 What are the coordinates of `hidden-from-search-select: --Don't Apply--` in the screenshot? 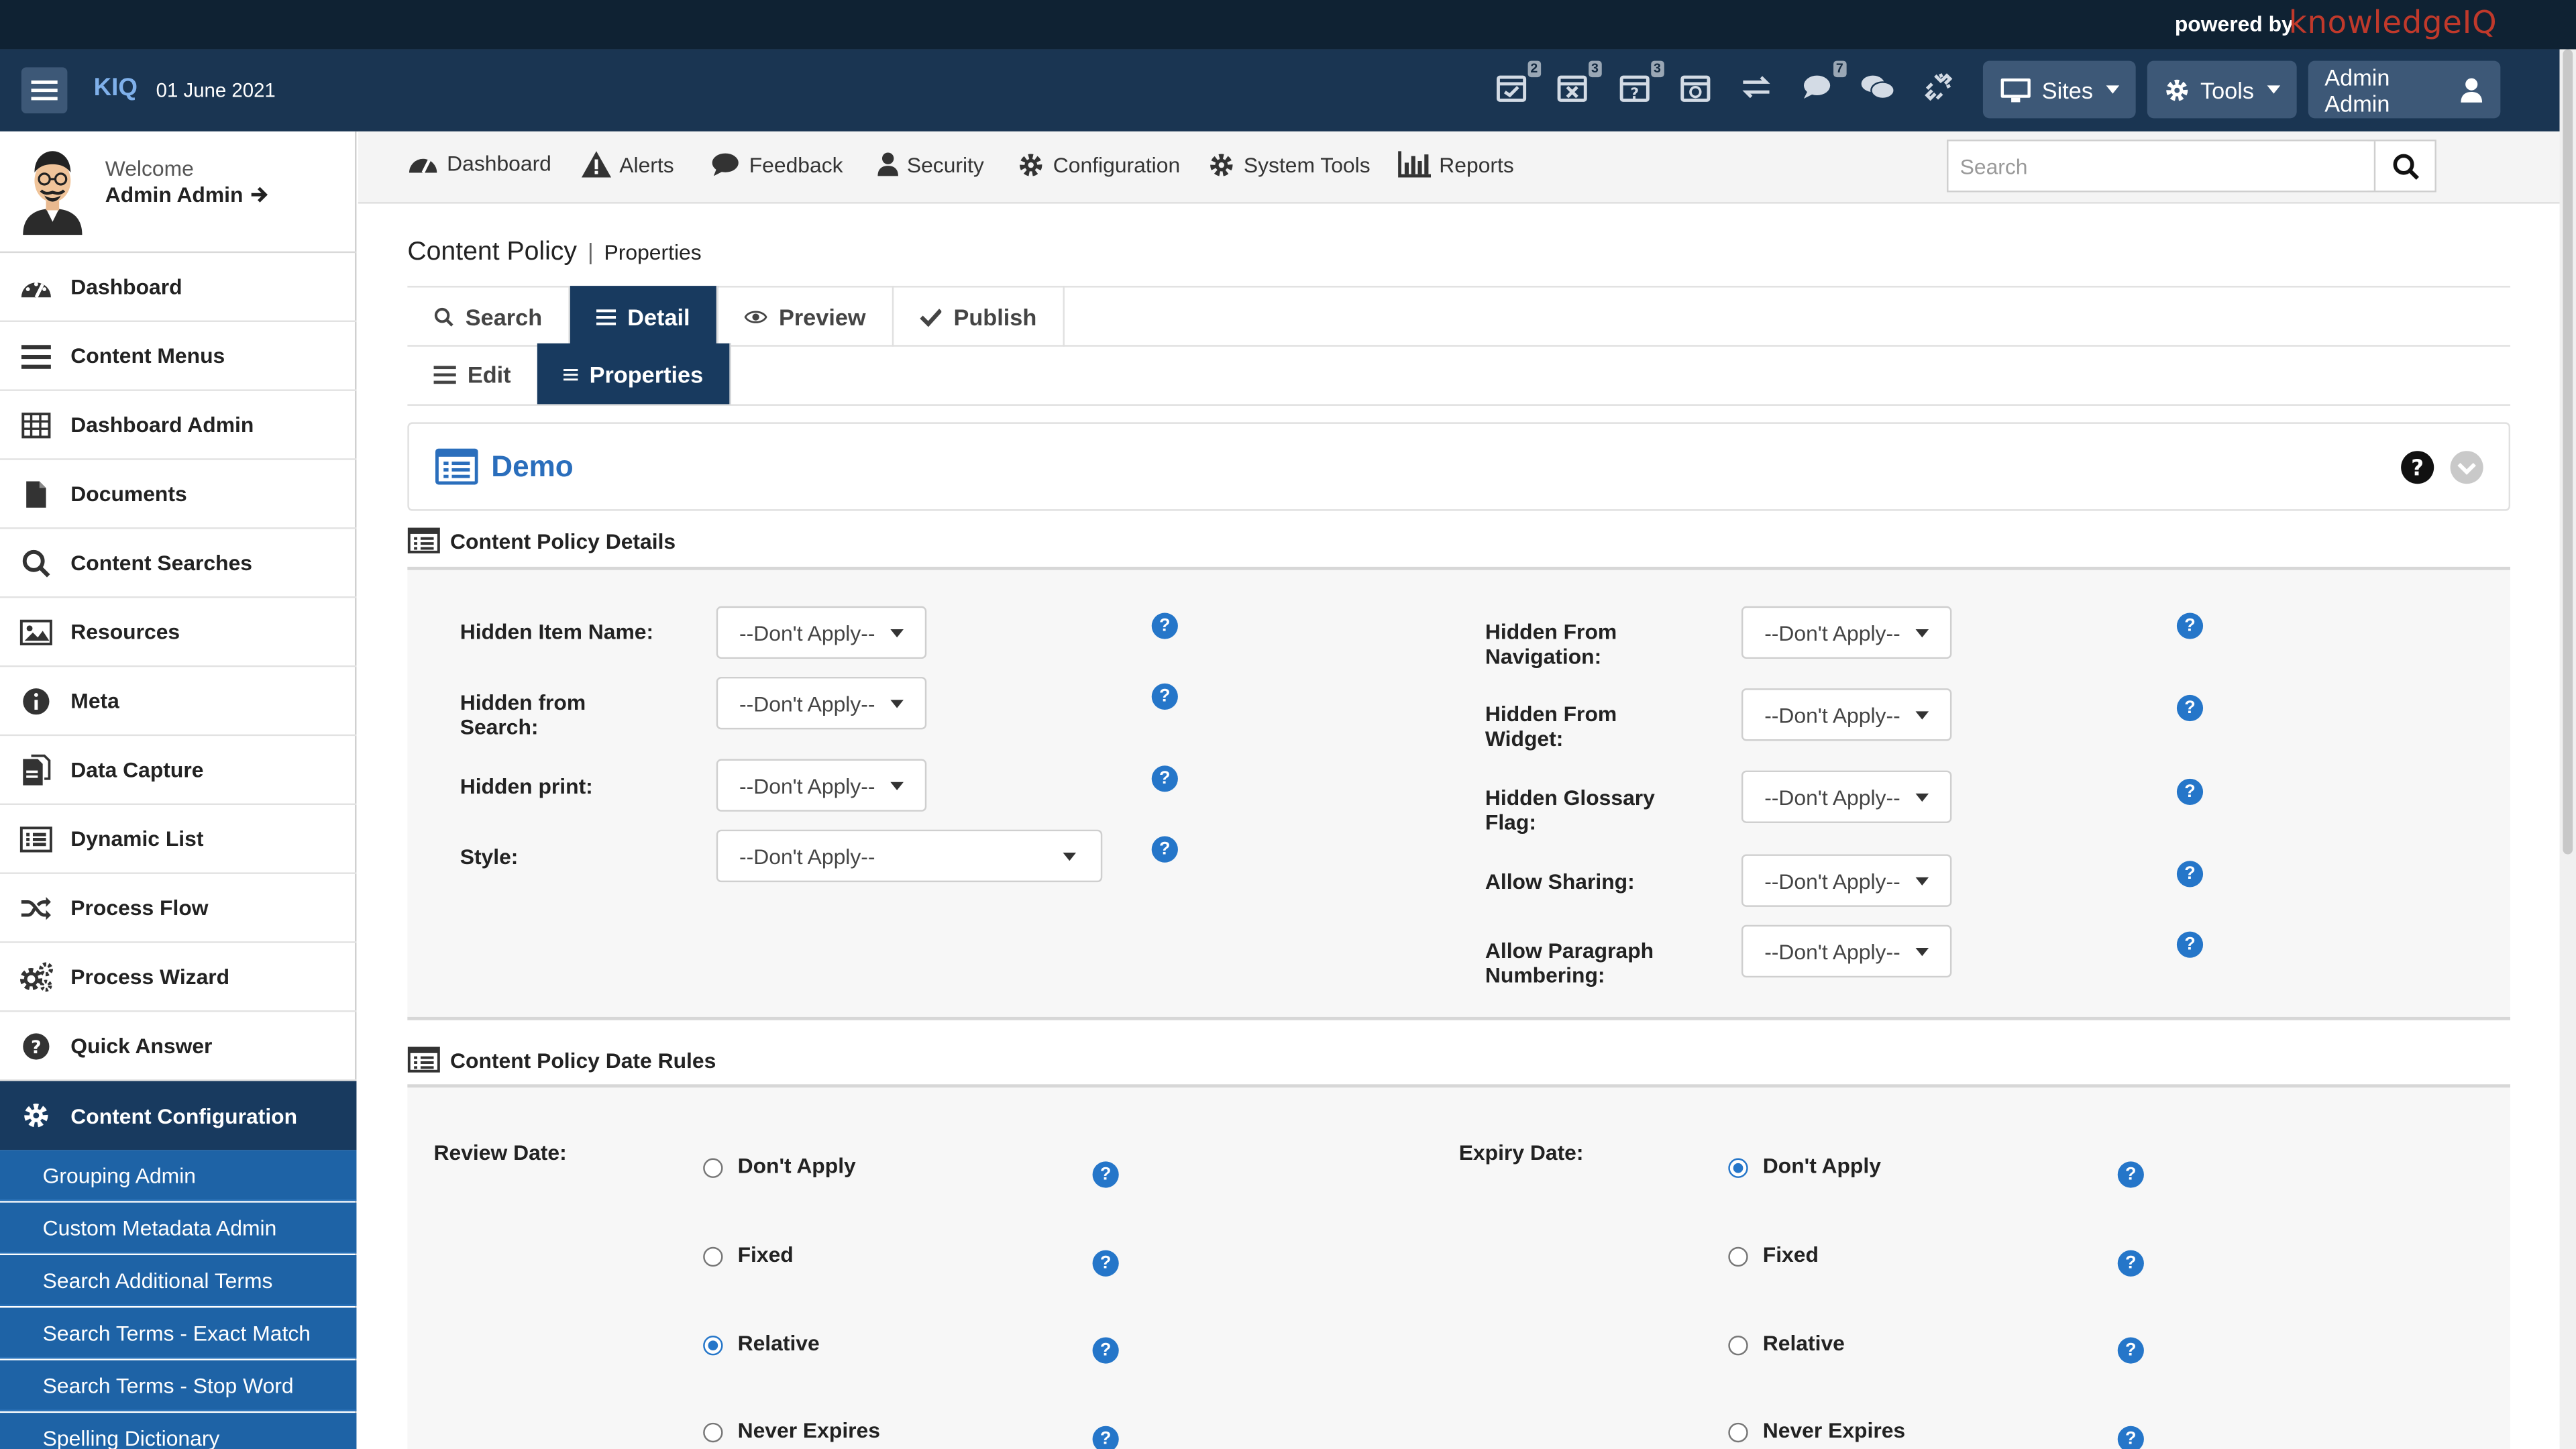 It's located at (821, 703).